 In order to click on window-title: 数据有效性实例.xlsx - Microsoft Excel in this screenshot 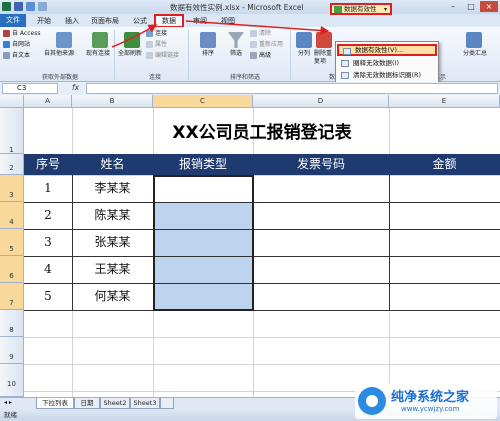, I will do `click(237, 7)`.